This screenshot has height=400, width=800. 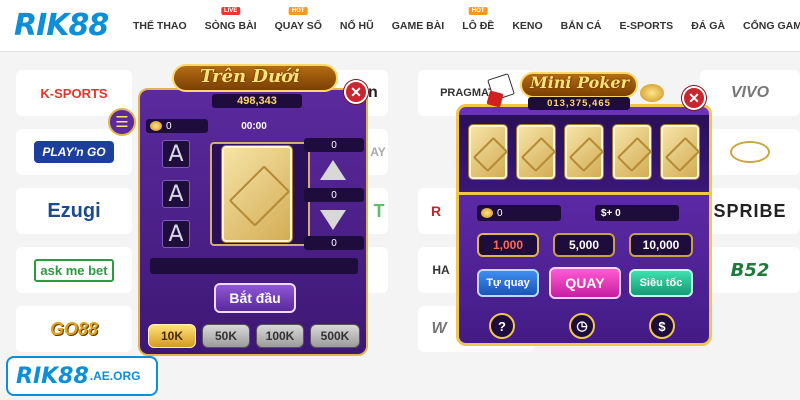 I want to click on bet-100k-button: 100K, so click(x=280, y=336).